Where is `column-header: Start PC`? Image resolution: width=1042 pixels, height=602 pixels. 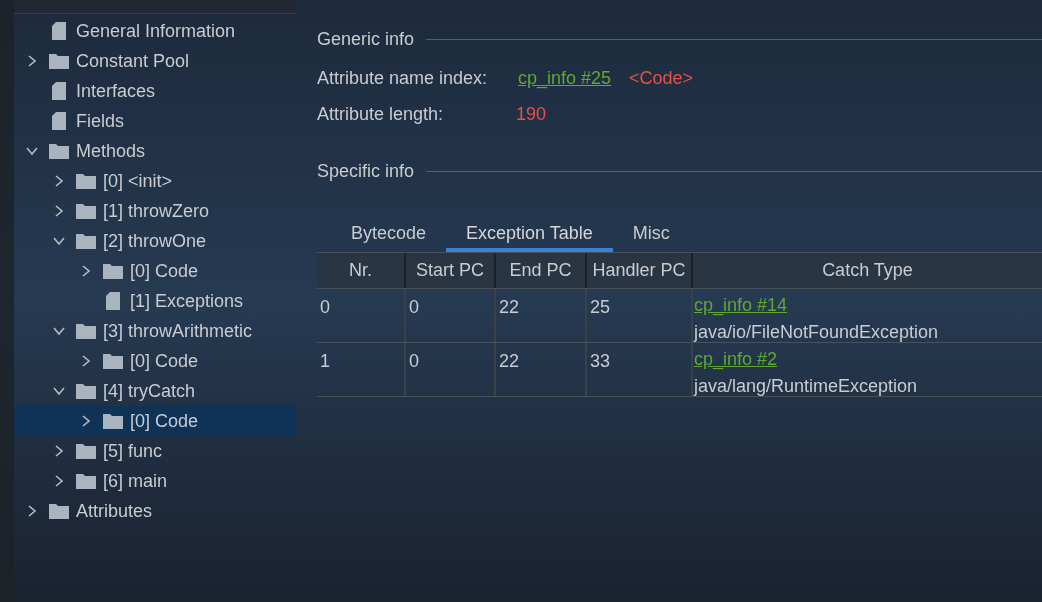
column-header: Start PC is located at coordinates (451, 270).